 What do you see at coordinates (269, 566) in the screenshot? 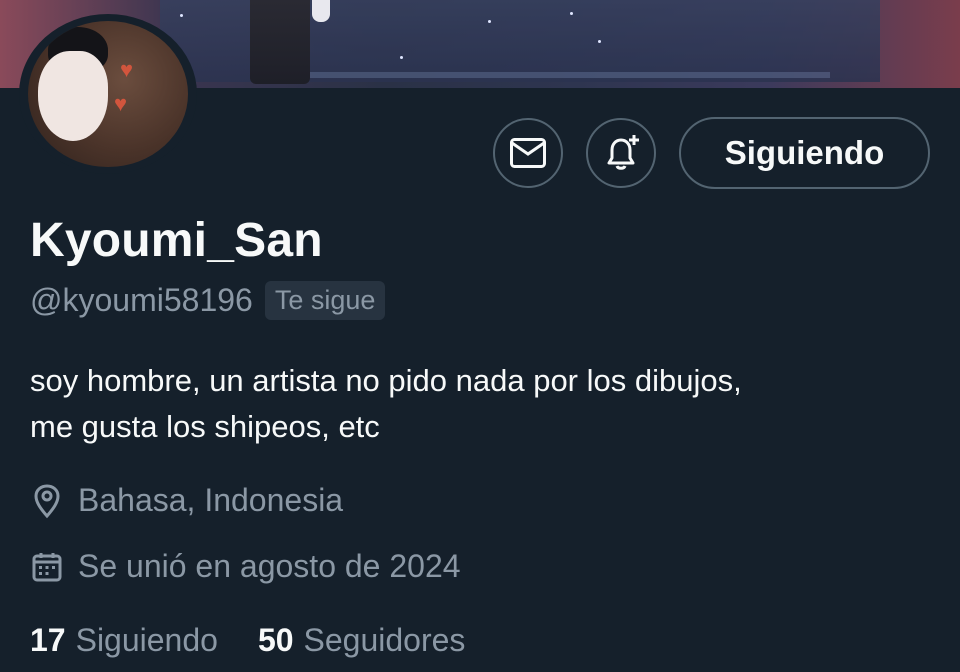
I see `joined-text: Se unió en agosto de 2024` at bounding box center [269, 566].